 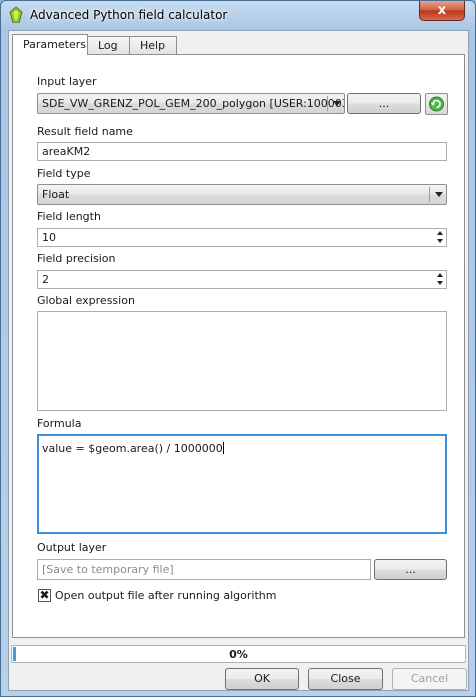 What do you see at coordinates (86, 300) in the screenshot?
I see `global-expression-label: Global expression` at bounding box center [86, 300].